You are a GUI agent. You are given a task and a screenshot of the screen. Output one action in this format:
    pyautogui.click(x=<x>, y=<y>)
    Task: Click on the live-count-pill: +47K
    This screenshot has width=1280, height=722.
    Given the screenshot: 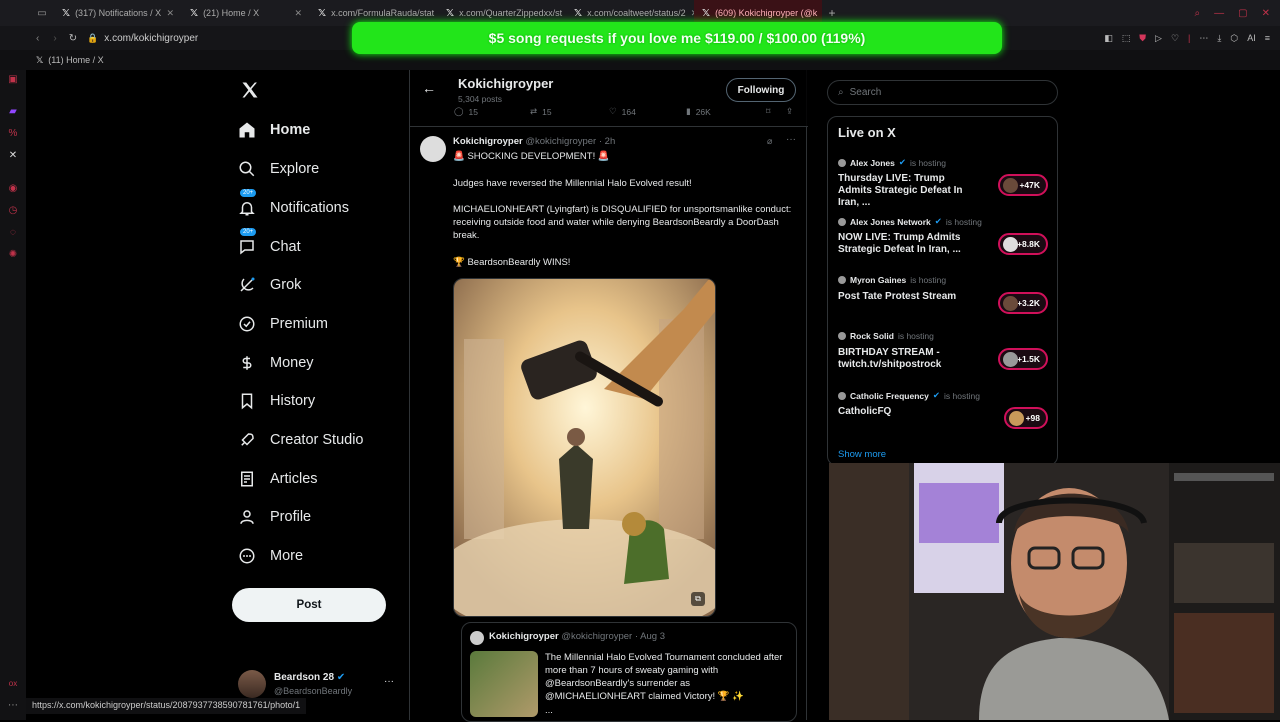 What is the action you would take?
    pyautogui.click(x=1023, y=185)
    